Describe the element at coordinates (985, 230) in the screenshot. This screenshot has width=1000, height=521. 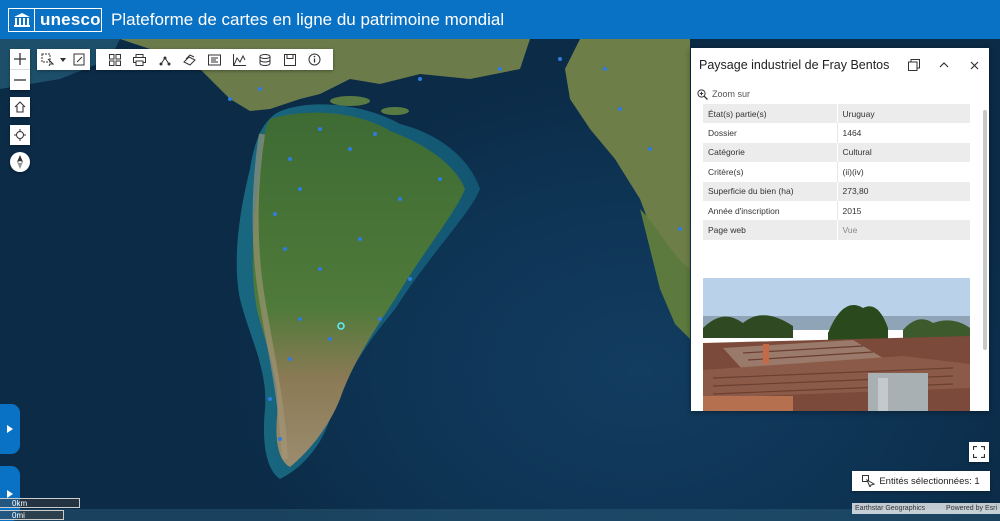
I see `popup-scrollbar` at that location.